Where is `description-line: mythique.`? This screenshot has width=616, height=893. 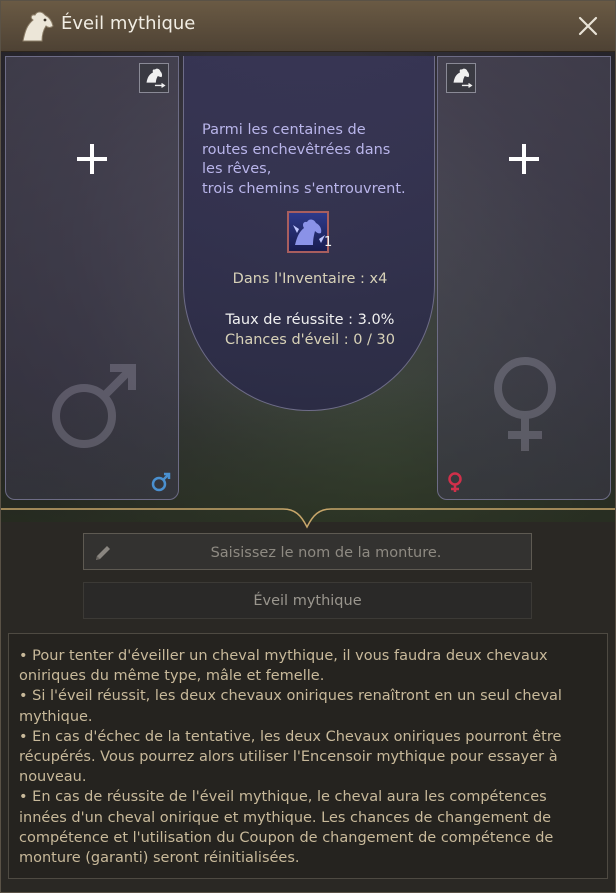
description-line: mythique. is located at coordinates (56, 716).